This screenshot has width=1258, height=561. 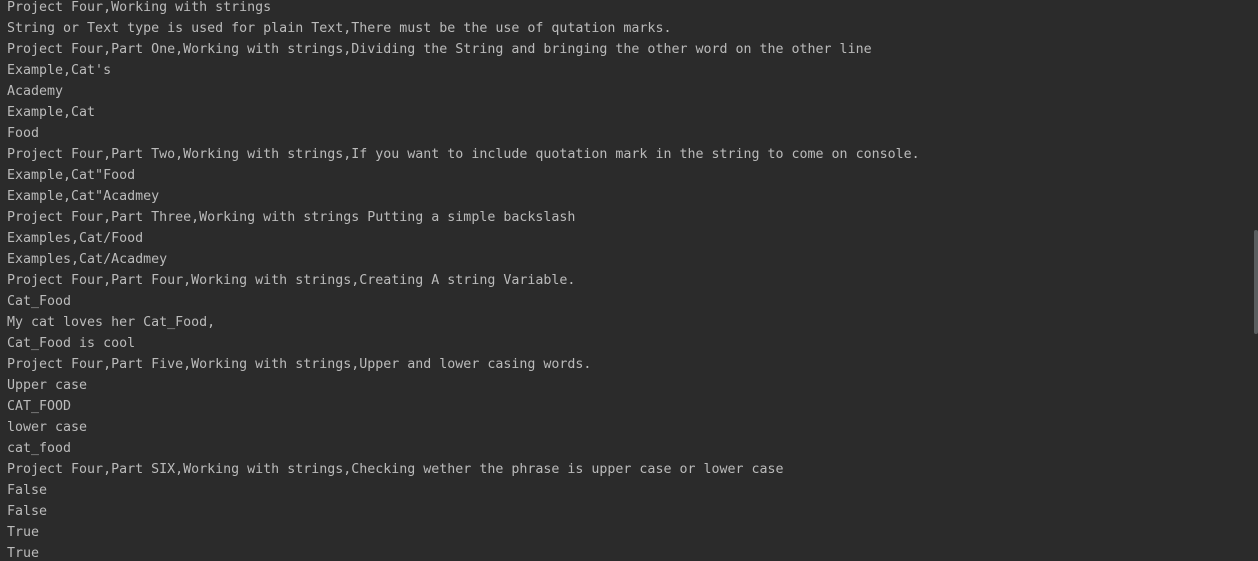 I want to click on console-line: cat_food, so click(x=39, y=448).